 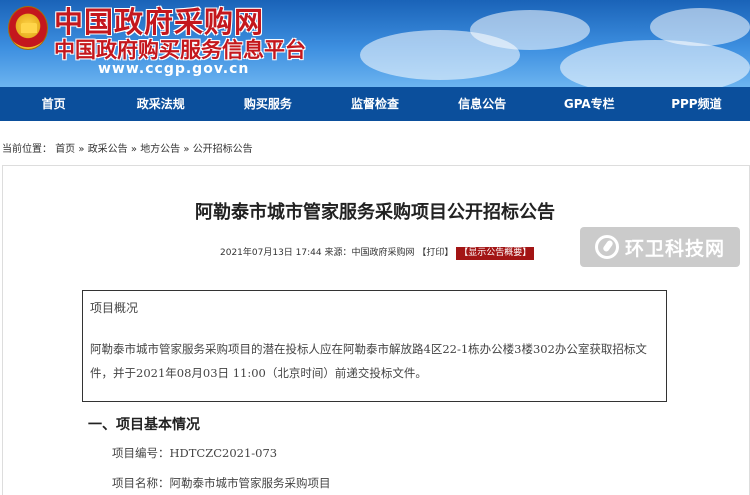 What do you see at coordinates (223, 149) in the screenshot?
I see `breadcrumb-item-tender: 公开招标公告` at bounding box center [223, 149].